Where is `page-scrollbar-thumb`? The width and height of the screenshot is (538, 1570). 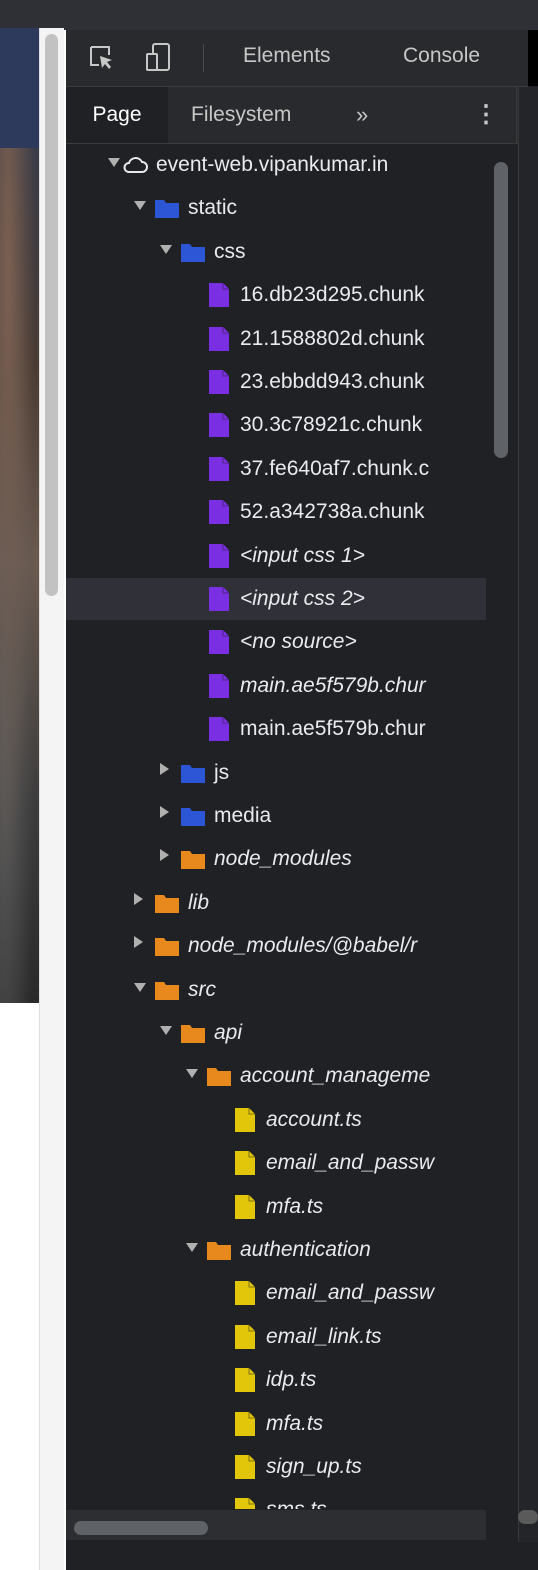 page-scrollbar-thumb is located at coordinates (51, 315).